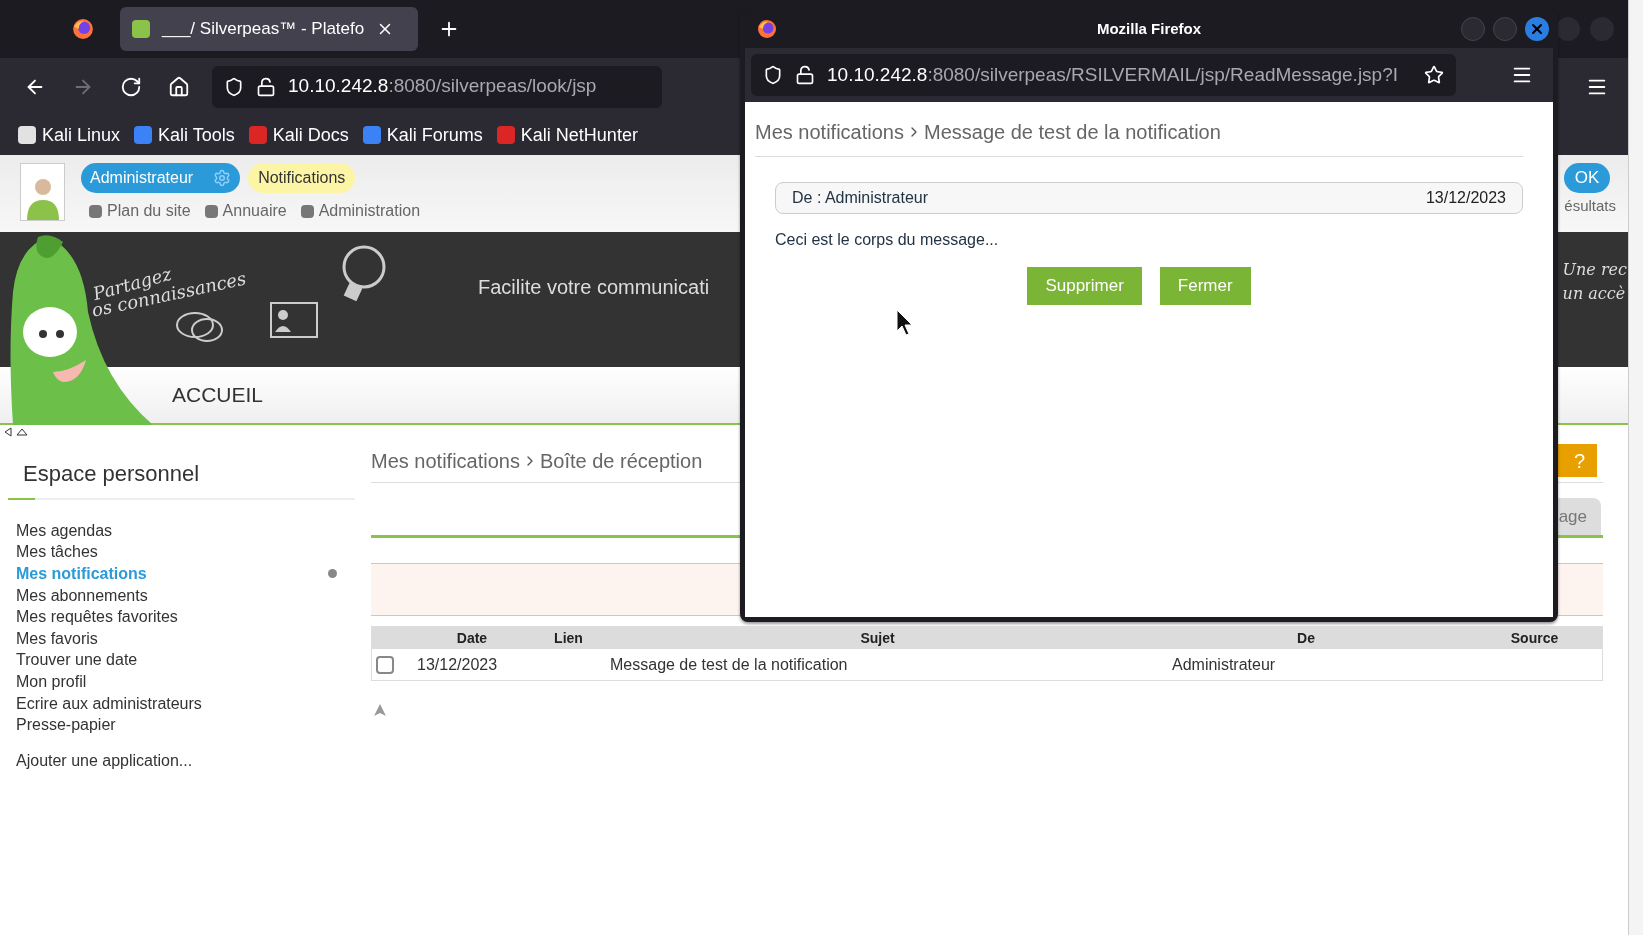  What do you see at coordinates (111, 474) in the screenshot?
I see `sidebar-title: Espace personnel` at bounding box center [111, 474].